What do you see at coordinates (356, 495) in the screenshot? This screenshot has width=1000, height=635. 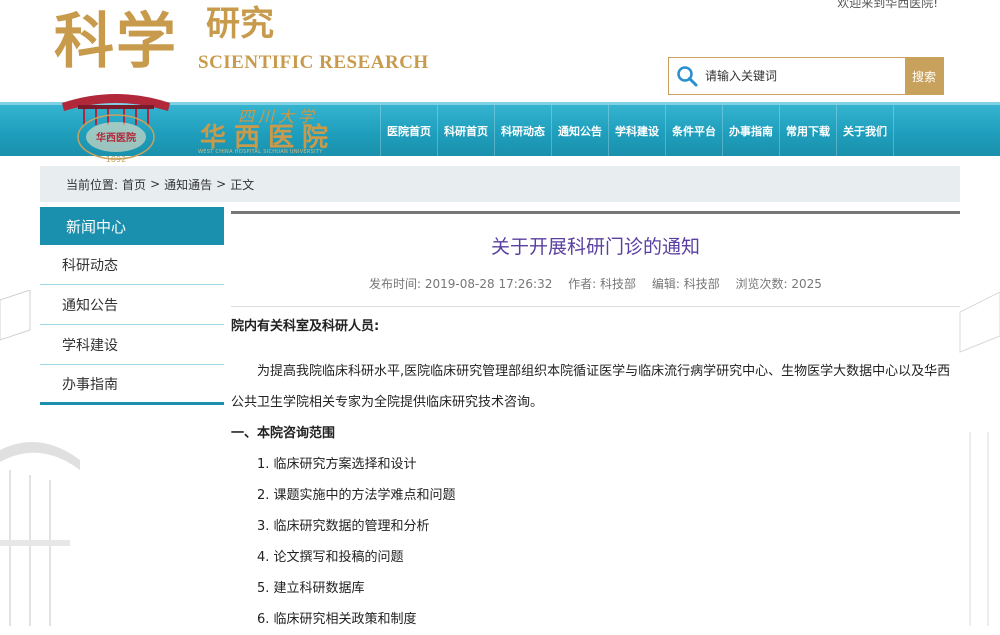 I see `list-item: 2. 课题实施中的方法学难点和问题` at bounding box center [356, 495].